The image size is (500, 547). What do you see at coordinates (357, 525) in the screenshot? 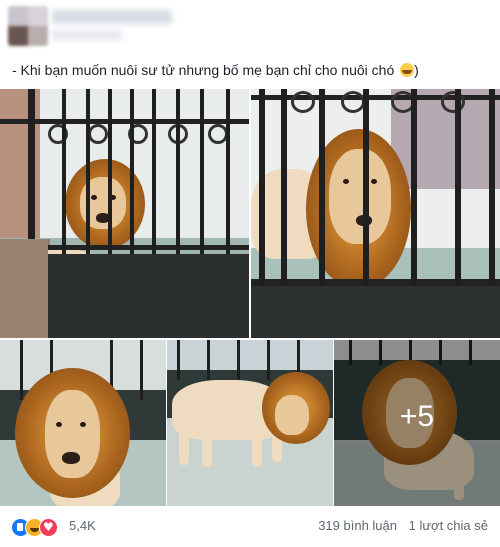
I see `comment-count: 319 bình luận` at bounding box center [357, 525].